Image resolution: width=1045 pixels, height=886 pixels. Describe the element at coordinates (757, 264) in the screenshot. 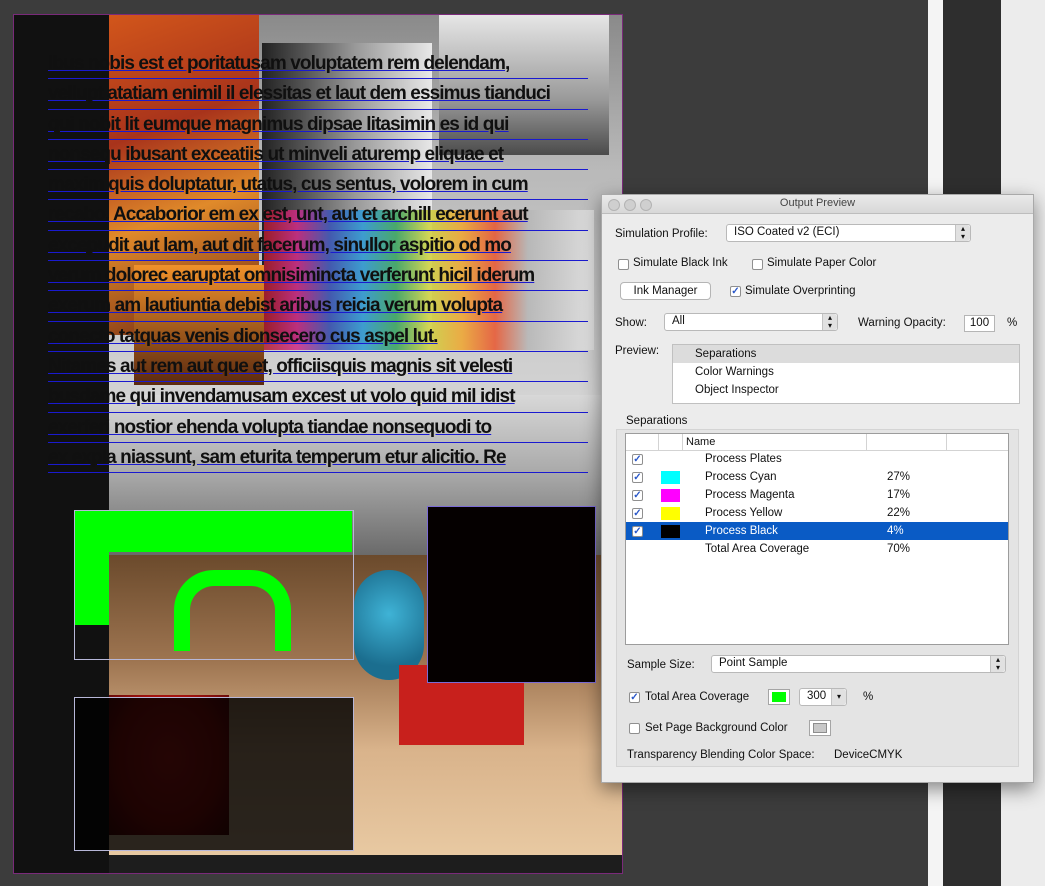

I see `simulate-paper-color-checkbox` at that location.